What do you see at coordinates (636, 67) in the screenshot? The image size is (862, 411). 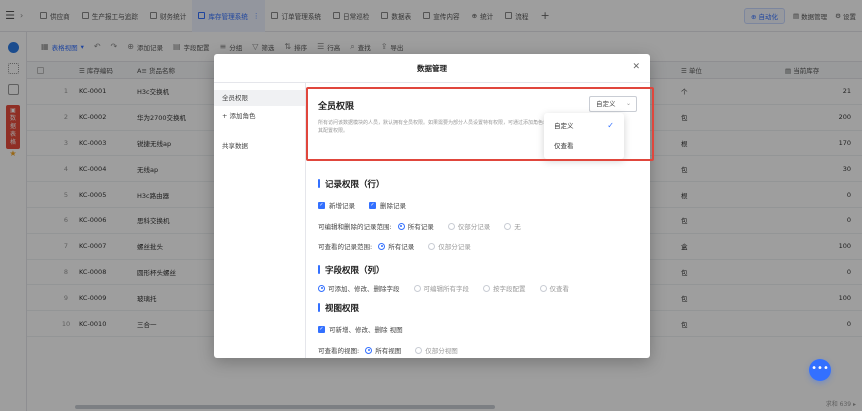 I see `close-icon: ✕` at bounding box center [636, 67].